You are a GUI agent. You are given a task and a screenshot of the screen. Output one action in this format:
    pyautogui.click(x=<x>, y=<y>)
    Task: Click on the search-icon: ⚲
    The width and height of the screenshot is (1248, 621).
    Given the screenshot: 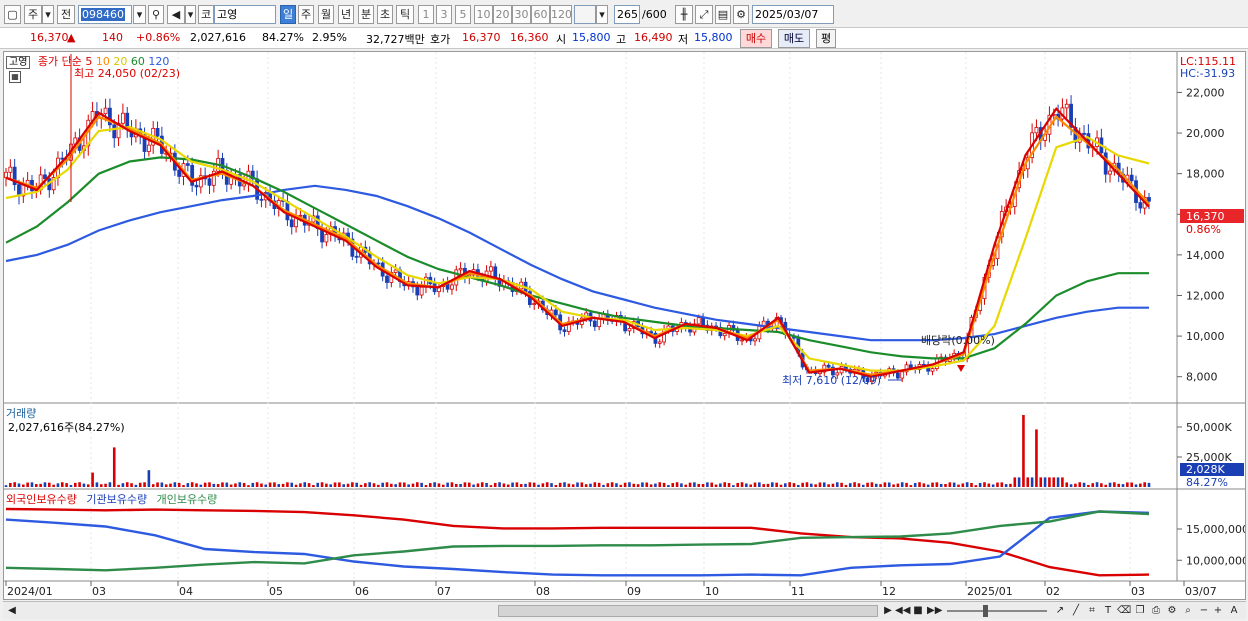 What is the action you would take?
    pyautogui.click(x=156, y=14)
    